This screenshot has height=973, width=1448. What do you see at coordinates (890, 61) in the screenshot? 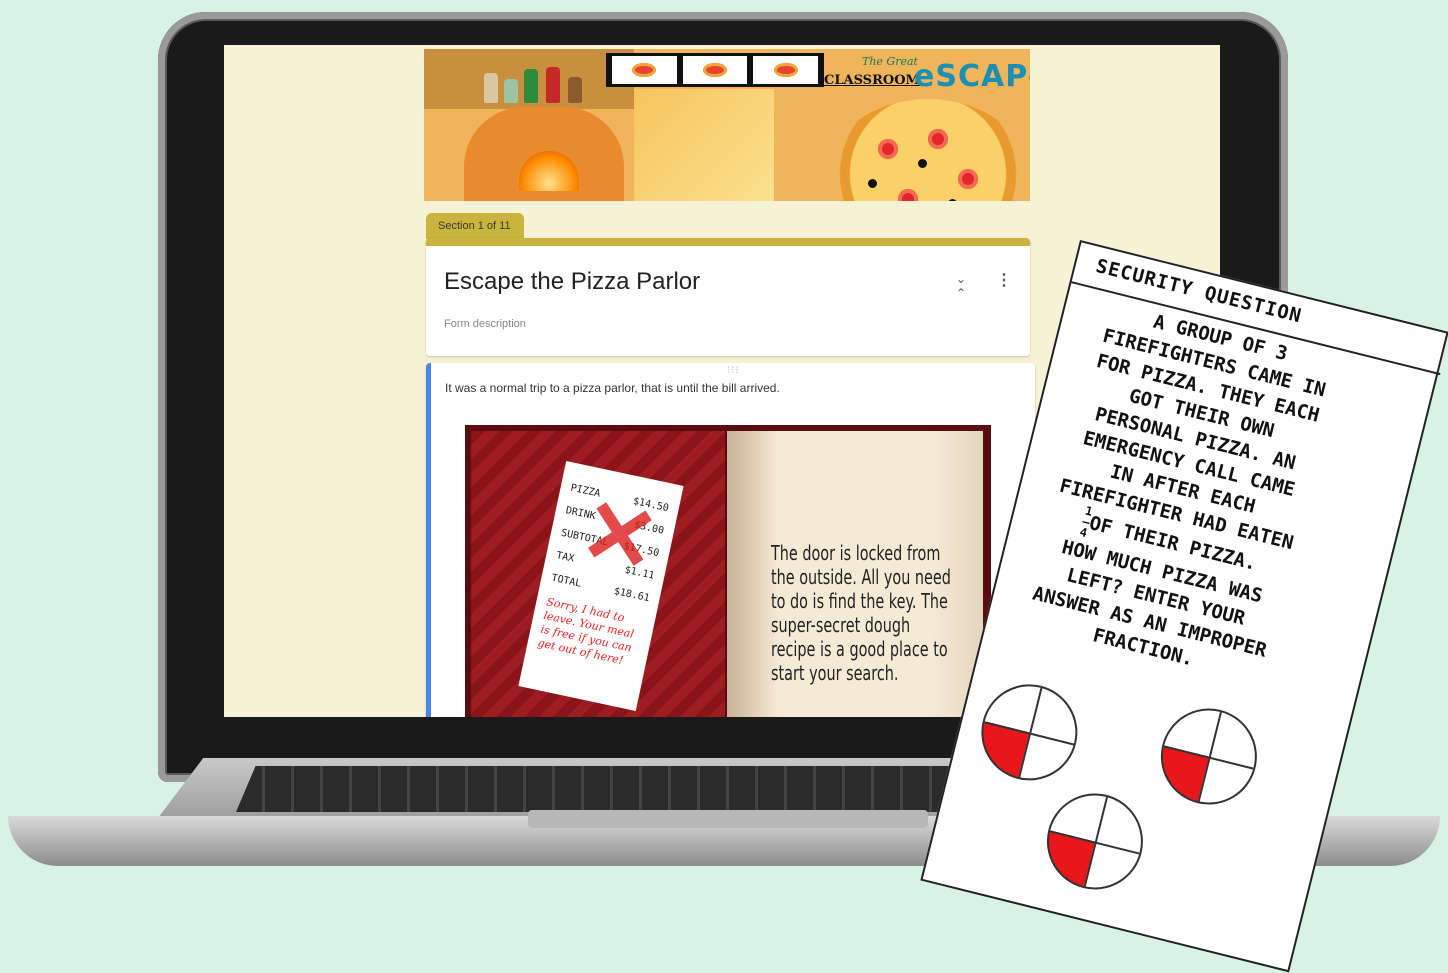
I see `logo-the-great: The Great` at bounding box center [890, 61].